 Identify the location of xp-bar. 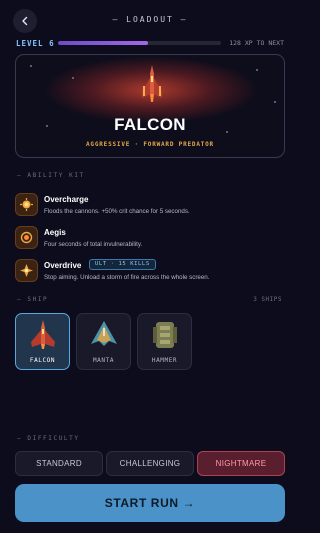
(140, 43).